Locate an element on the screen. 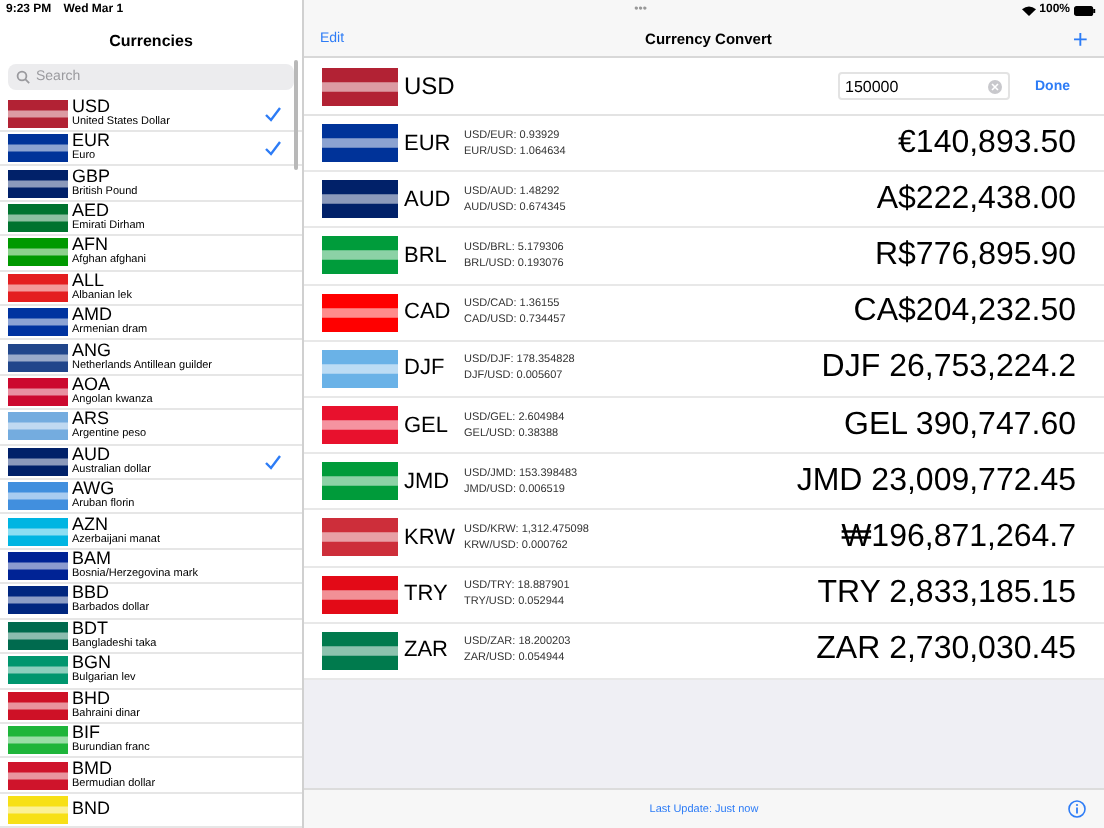 The height and width of the screenshot is (828, 1104). search-icon is located at coordinates (23, 76).